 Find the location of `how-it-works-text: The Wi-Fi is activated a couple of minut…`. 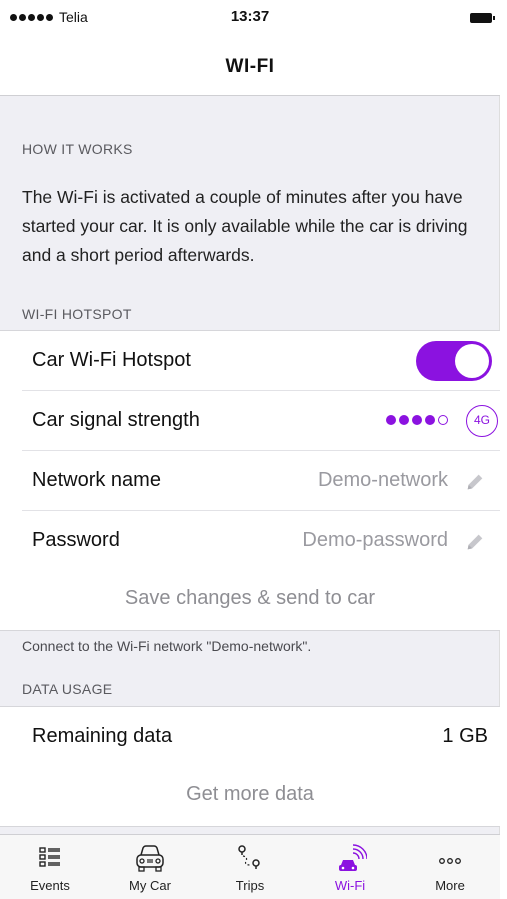

how-it-works-text: The Wi-Fi is activated a couple of minut… is located at coordinates (245, 226).